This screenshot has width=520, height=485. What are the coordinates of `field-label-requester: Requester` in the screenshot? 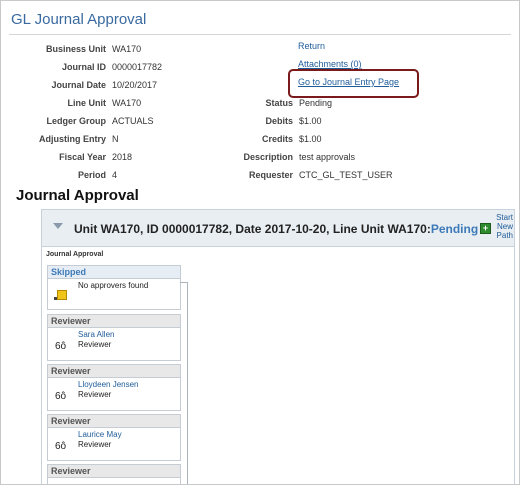 It's located at (270, 175).